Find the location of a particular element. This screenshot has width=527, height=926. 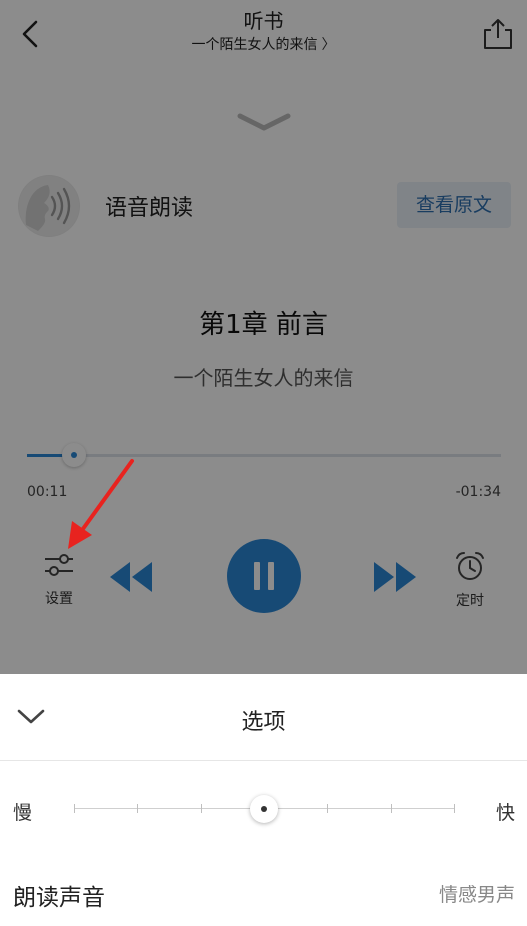

speed-slider is located at coordinates (264, 809).